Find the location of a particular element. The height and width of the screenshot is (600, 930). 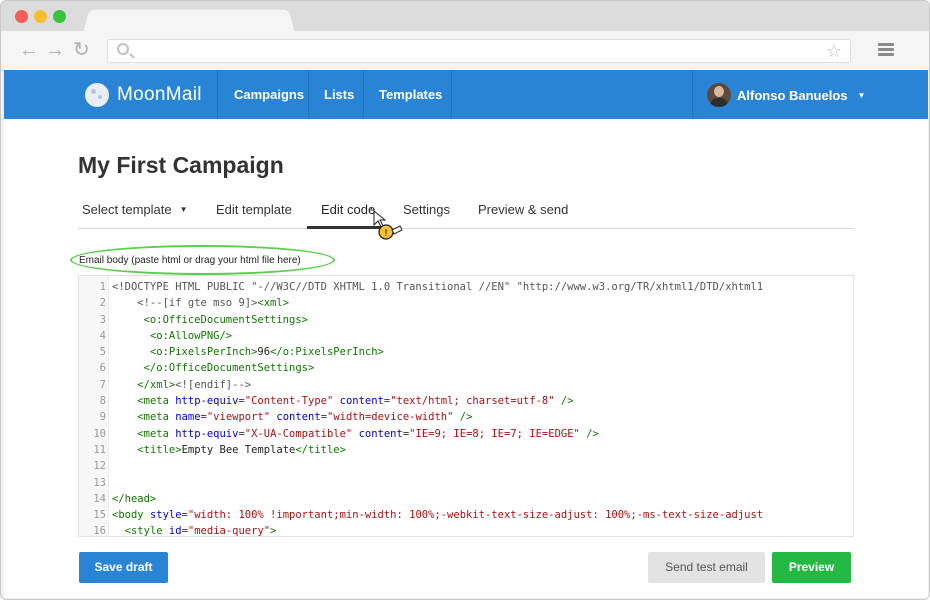

app-logo: MoonMail is located at coordinates (143, 95).